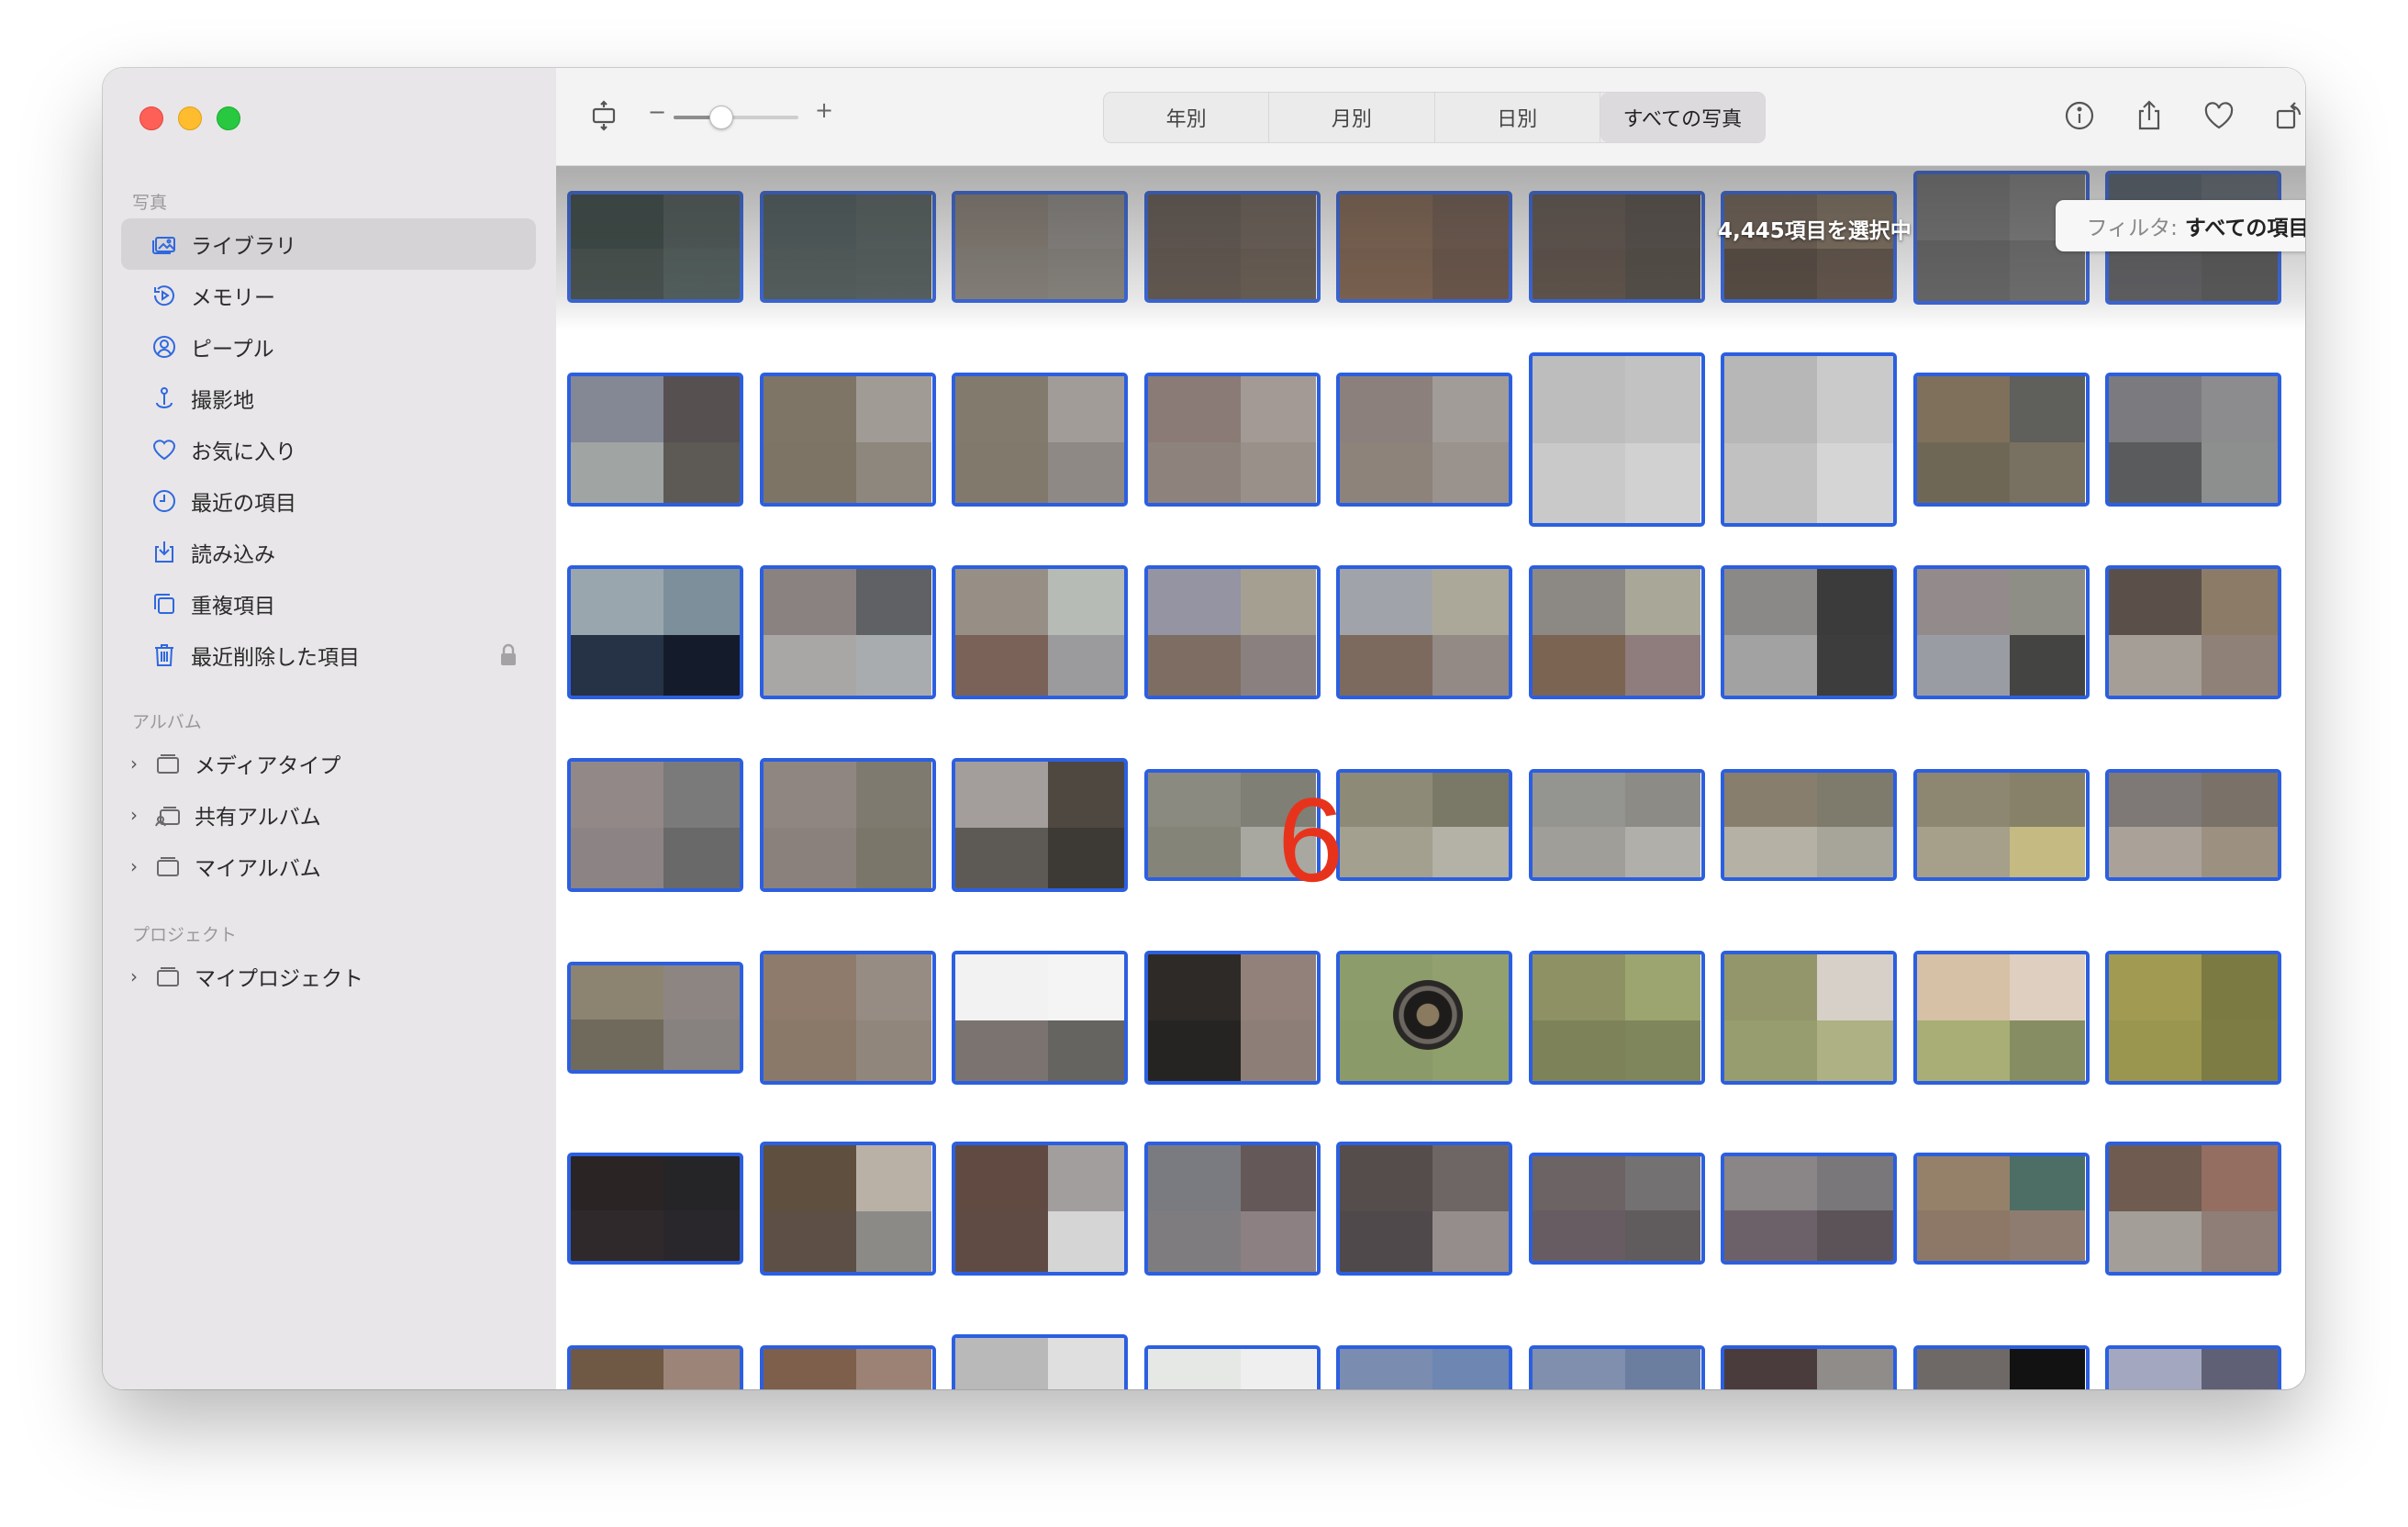 The image size is (2408, 1527). What do you see at coordinates (603, 115) in the screenshot?
I see `aspect-toggle-button` at bounding box center [603, 115].